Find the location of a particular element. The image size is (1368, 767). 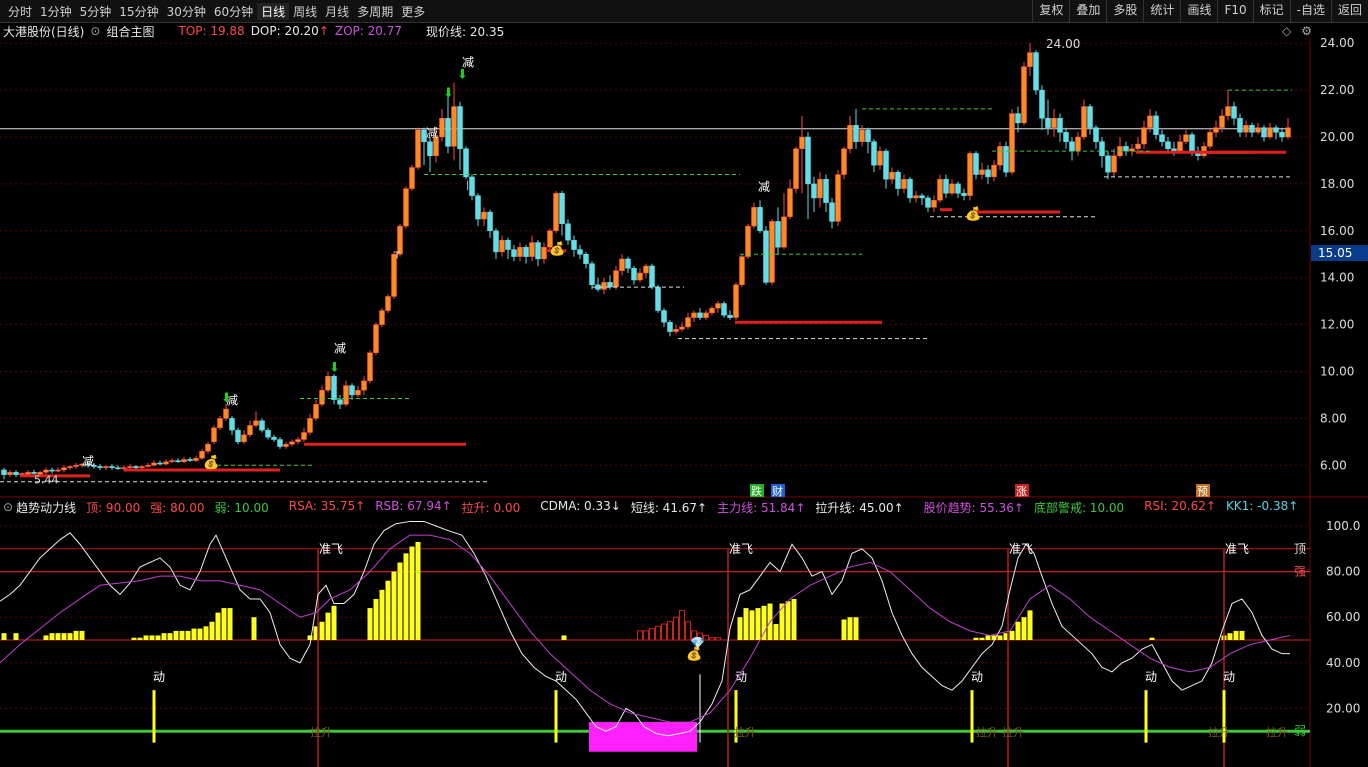

back-button: 返回 is located at coordinates (1349, 11).